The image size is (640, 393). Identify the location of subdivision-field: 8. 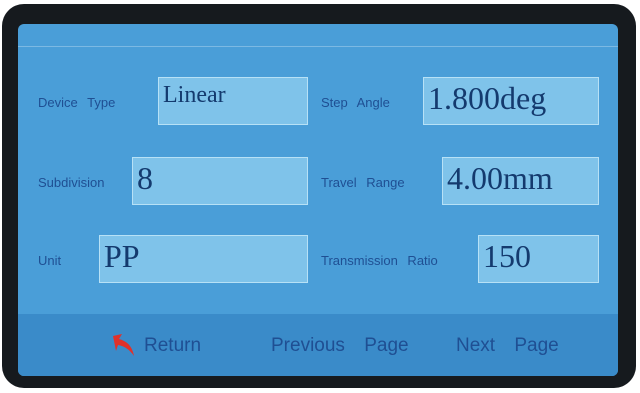
(220, 181).